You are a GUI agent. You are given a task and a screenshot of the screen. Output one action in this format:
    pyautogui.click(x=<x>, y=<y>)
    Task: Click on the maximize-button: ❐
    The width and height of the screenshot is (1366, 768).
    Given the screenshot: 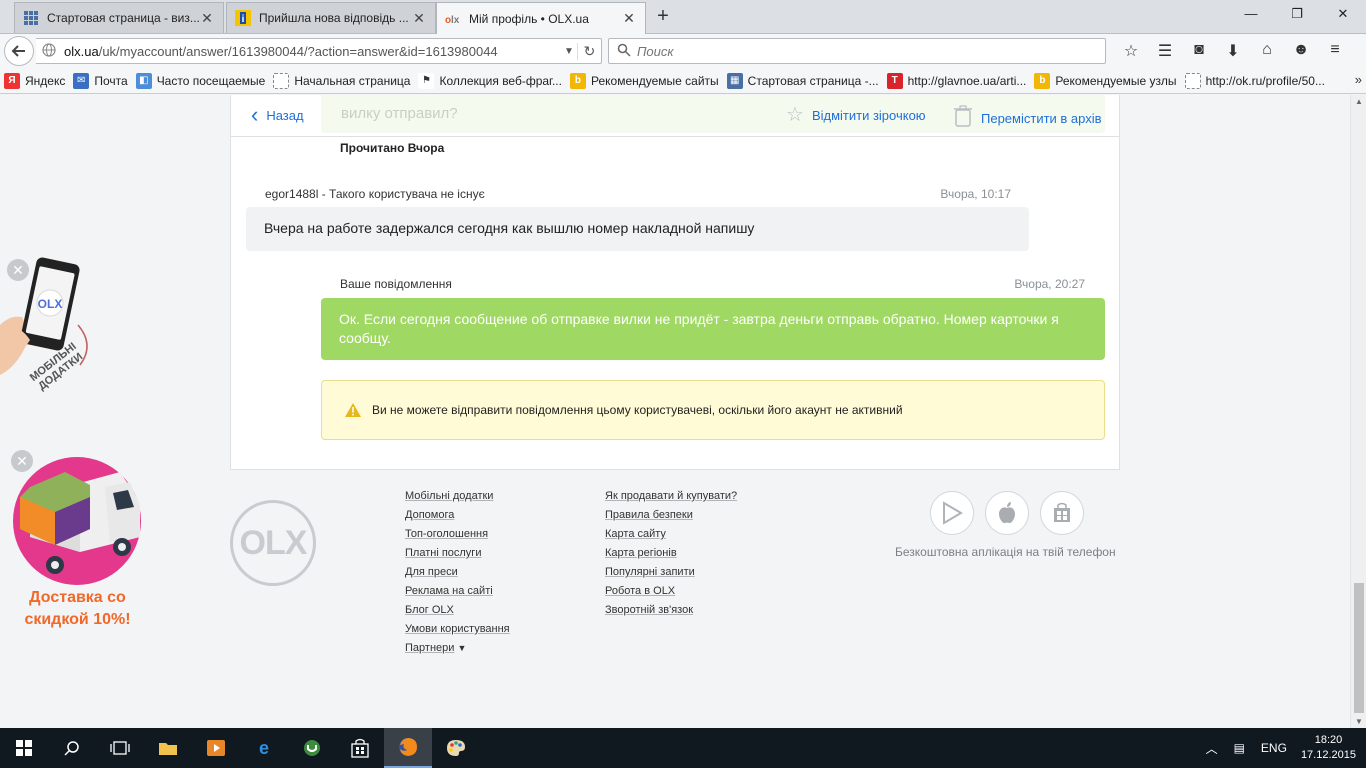 What is the action you would take?
    pyautogui.click(x=1297, y=14)
    